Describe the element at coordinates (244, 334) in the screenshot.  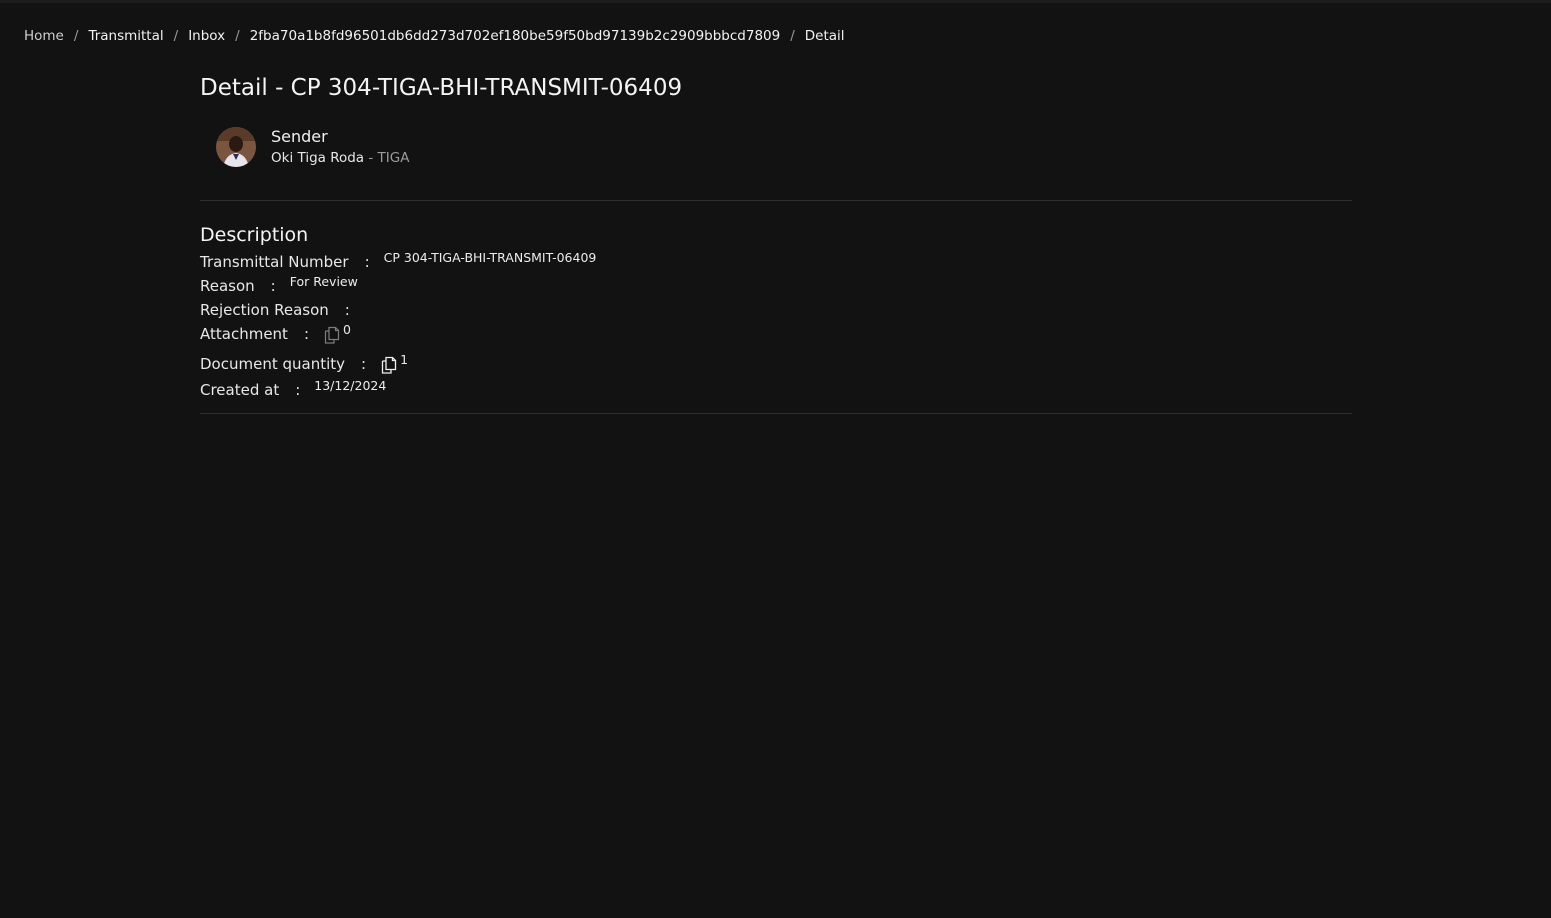
I see `attachment-label: Attachment` at that location.